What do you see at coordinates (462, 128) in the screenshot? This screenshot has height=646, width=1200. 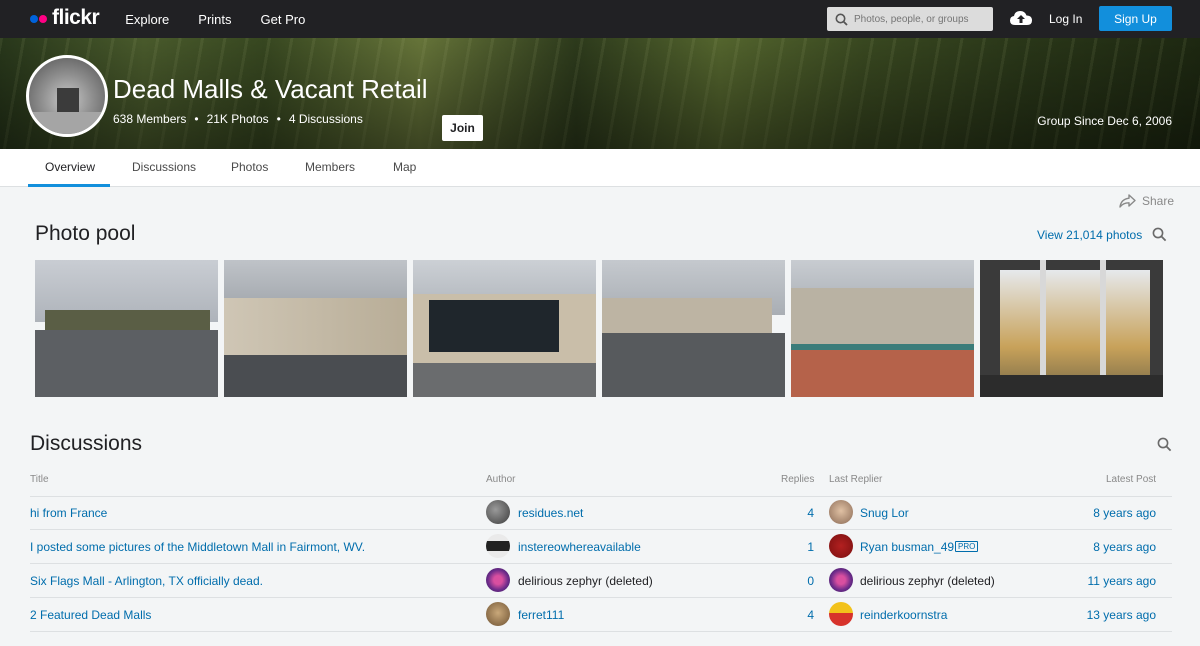 I see `join-button: Join` at bounding box center [462, 128].